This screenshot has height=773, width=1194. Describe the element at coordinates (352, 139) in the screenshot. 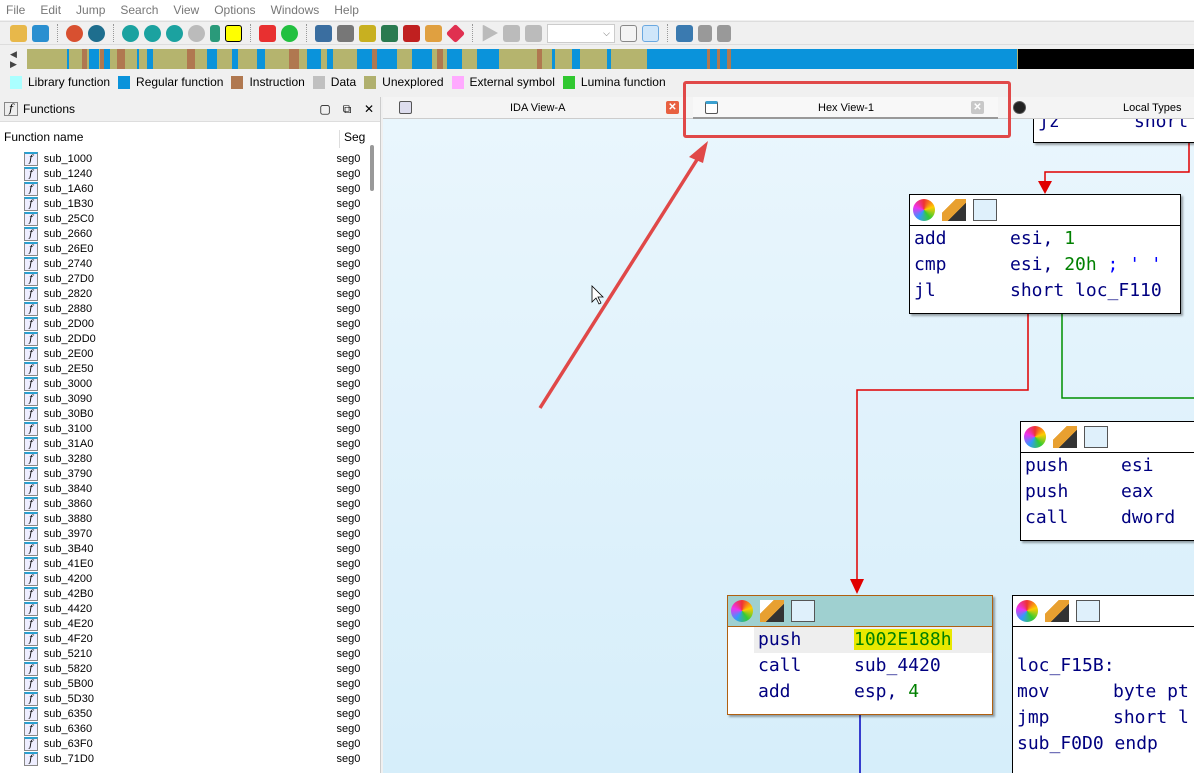

I see `col-segment: Seg` at that location.